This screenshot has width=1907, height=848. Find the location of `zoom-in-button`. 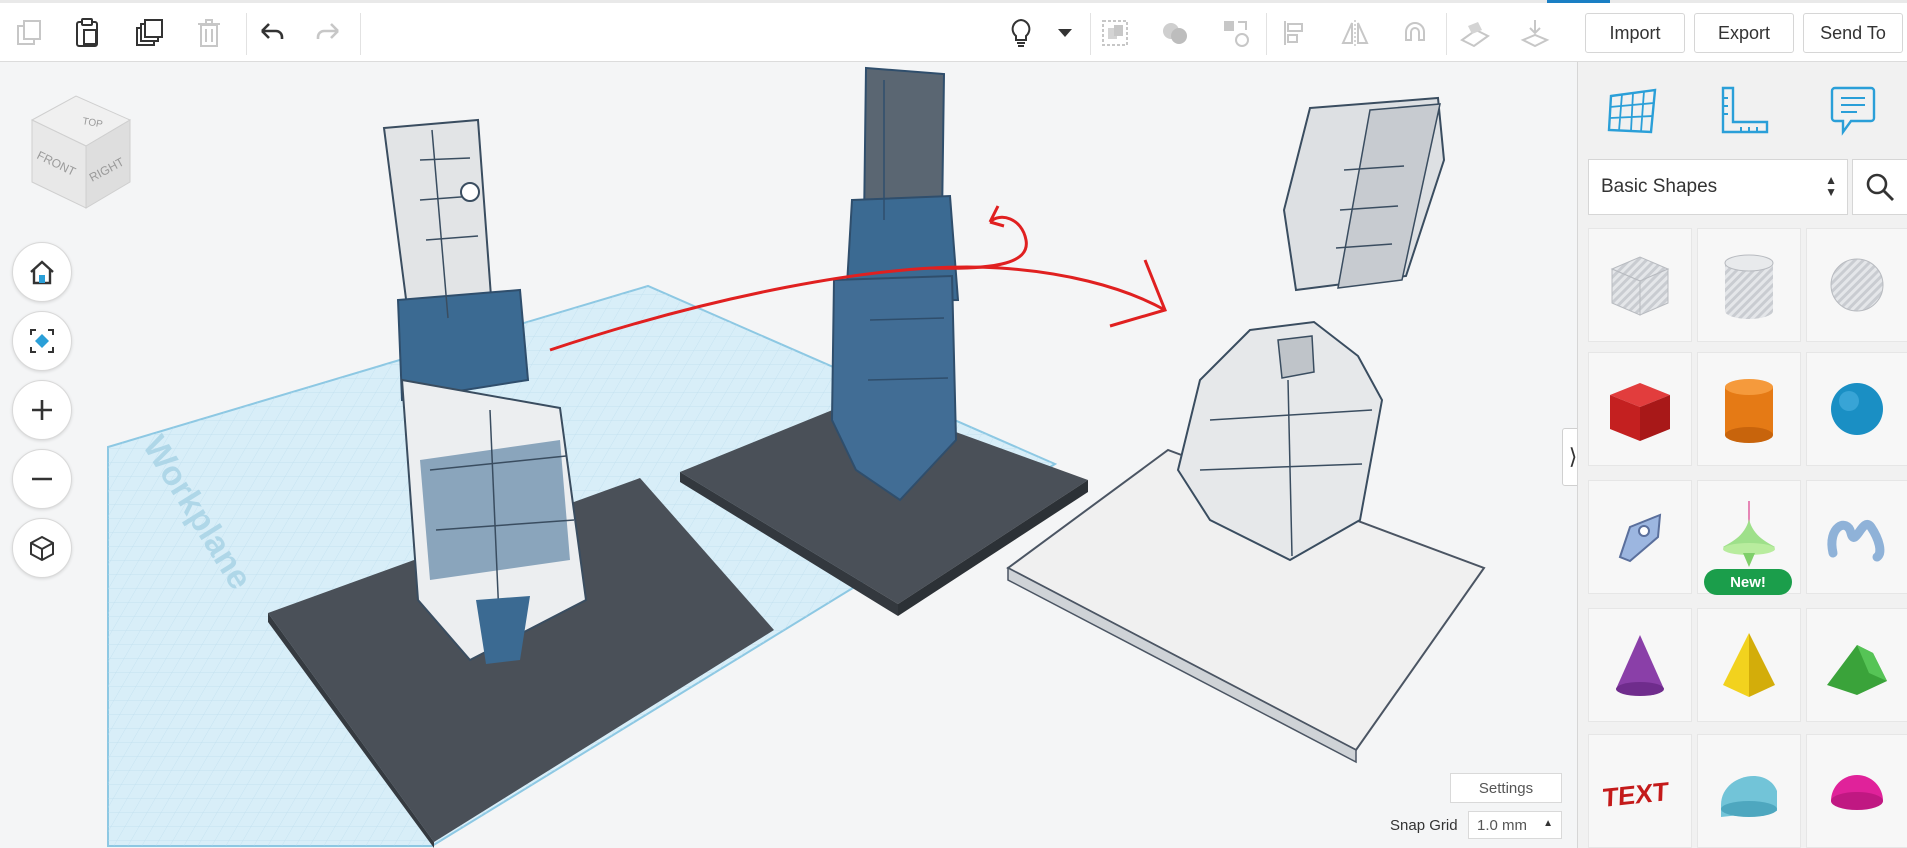

zoom-in-button is located at coordinates (42, 410).